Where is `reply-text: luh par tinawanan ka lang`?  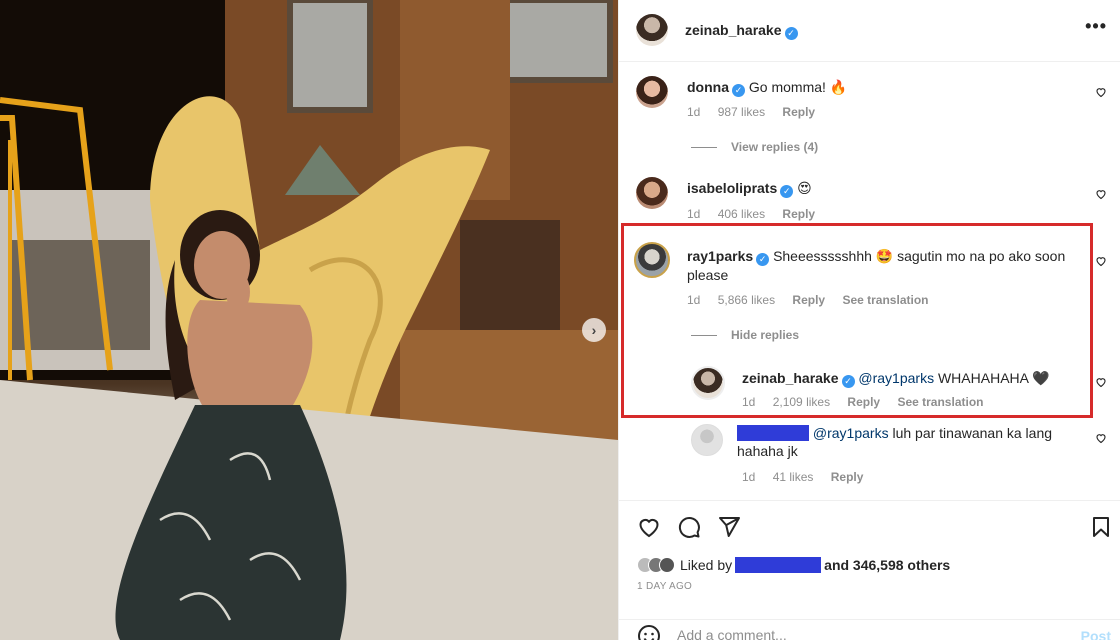
reply-text: luh par tinawanan ka lang is located at coordinates (972, 433).